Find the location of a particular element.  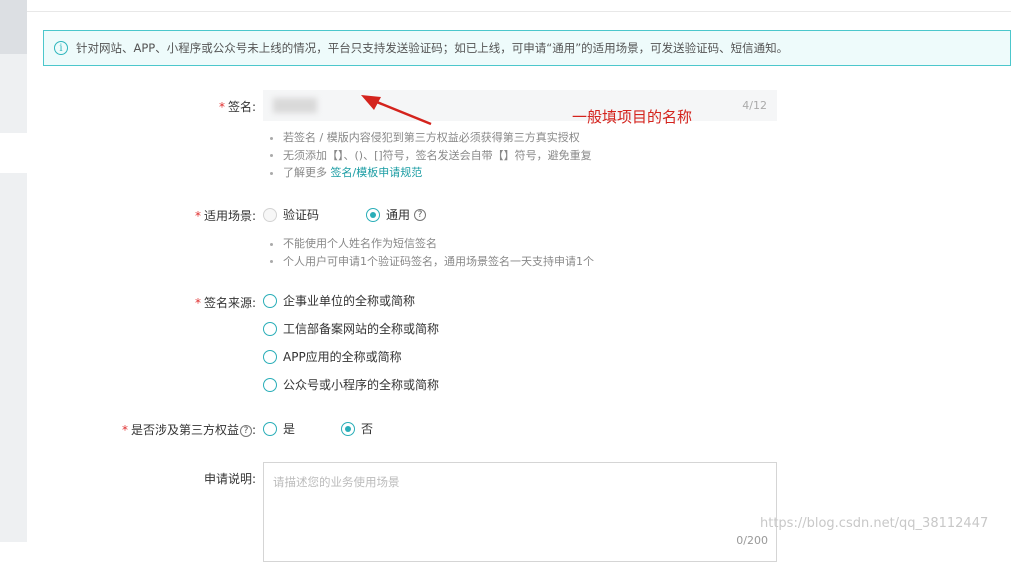

label-colon: : is located at coordinates (253, 430).